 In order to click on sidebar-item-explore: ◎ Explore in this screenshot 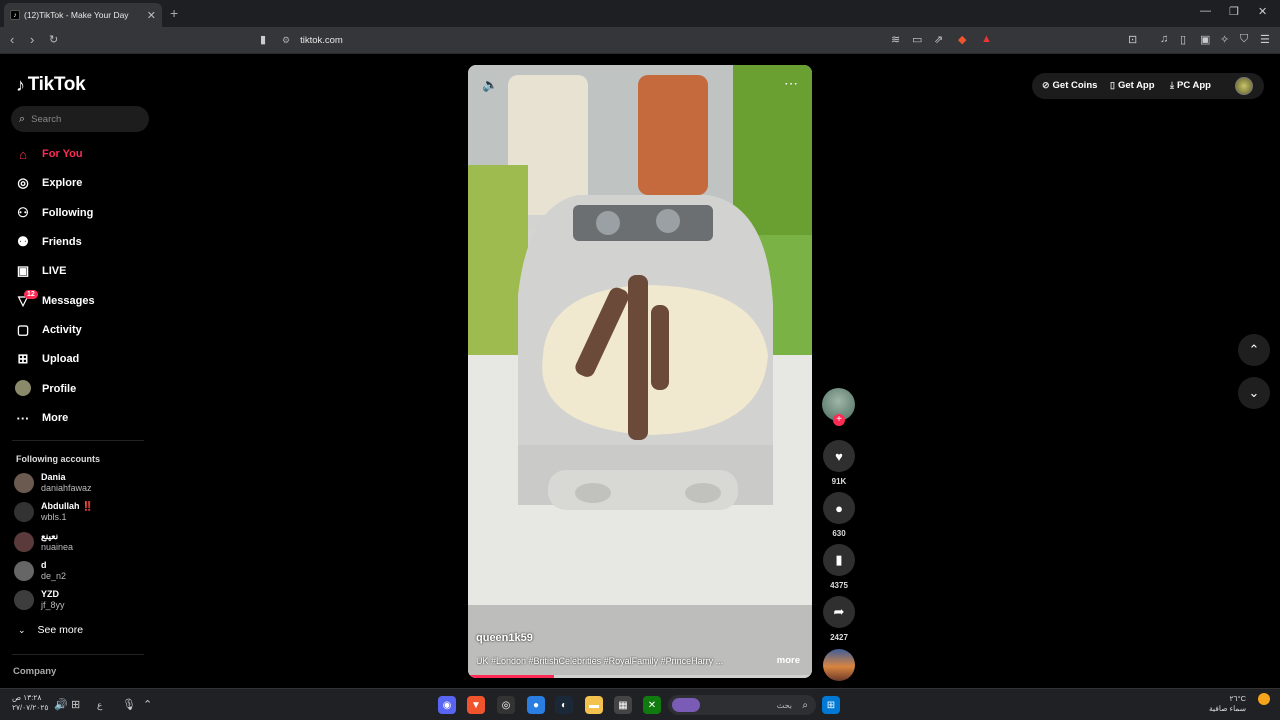, I will do `click(48, 183)`.